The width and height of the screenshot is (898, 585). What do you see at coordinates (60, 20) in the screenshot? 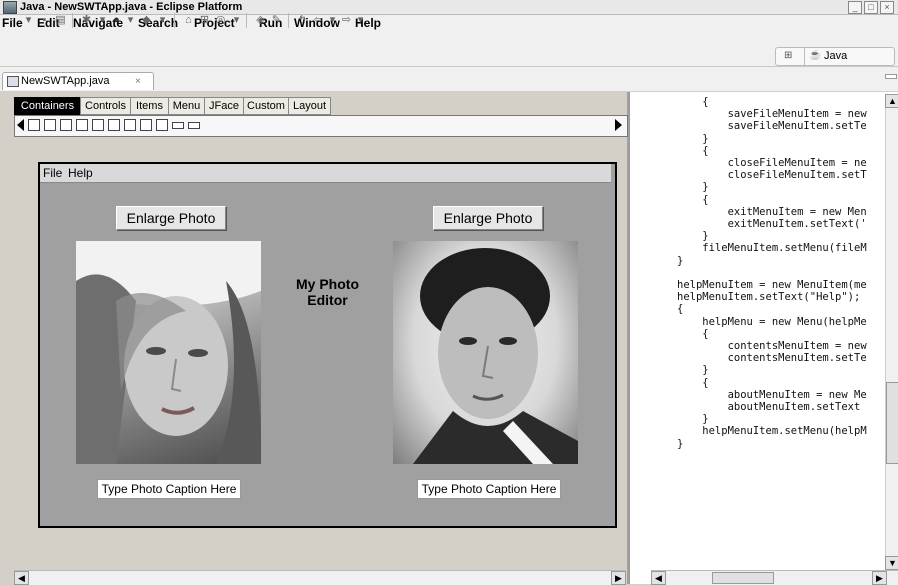
I see `print-icon: ▤` at bounding box center [60, 20].